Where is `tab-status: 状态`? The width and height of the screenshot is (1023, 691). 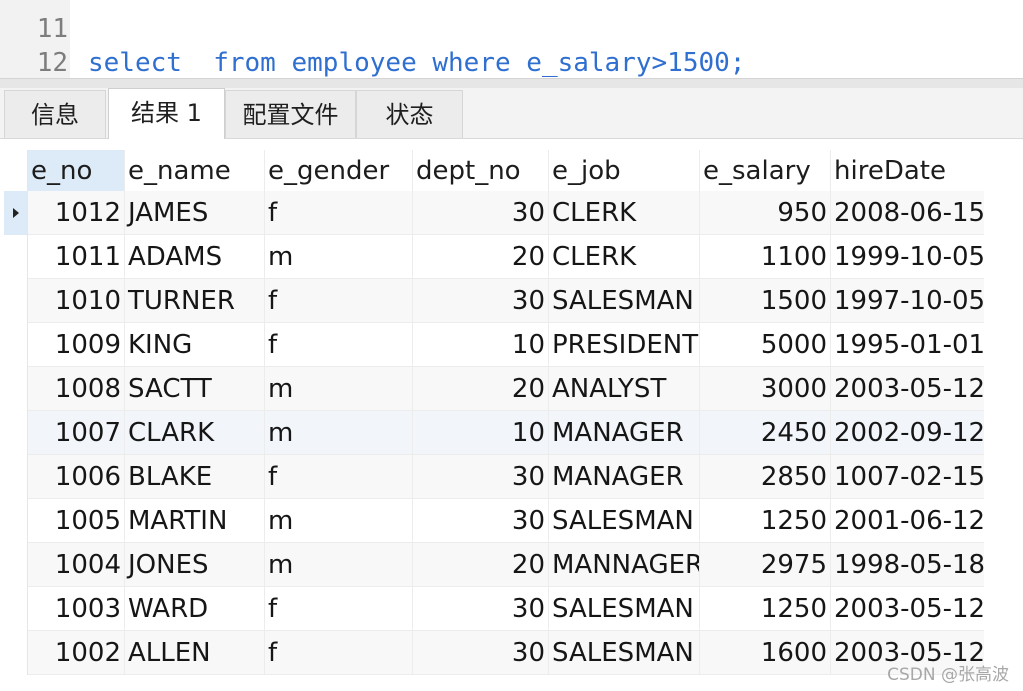
tab-status: 状态 is located at coordinates (409, 114).